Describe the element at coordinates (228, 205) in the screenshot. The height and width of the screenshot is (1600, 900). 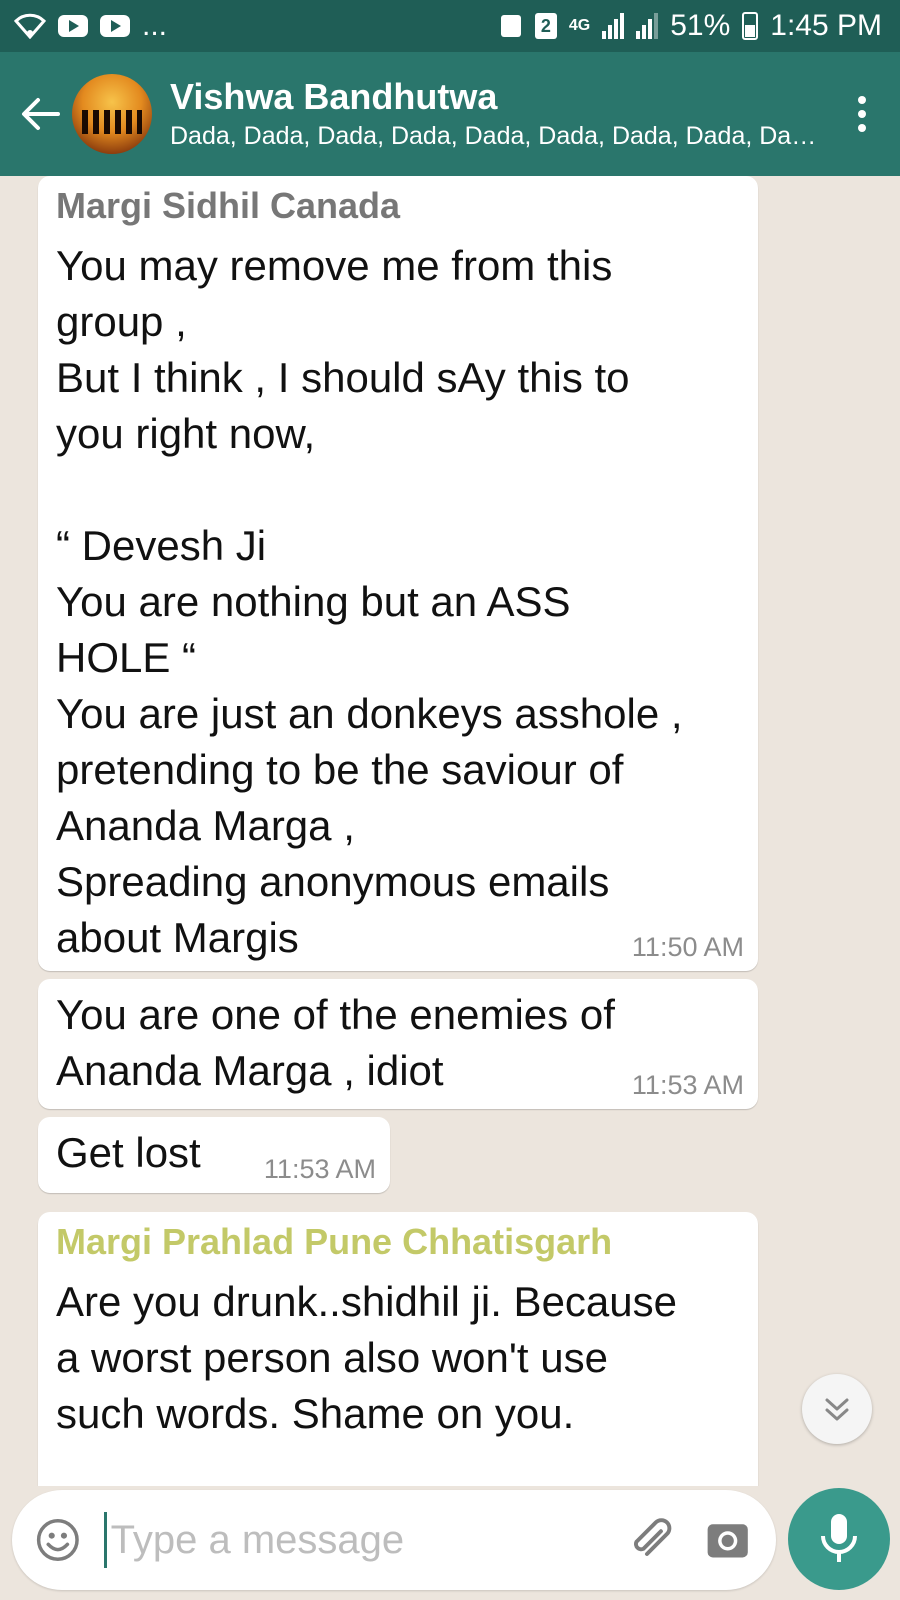
I see `message-sender: Margi Sidhil Canada` at that location.